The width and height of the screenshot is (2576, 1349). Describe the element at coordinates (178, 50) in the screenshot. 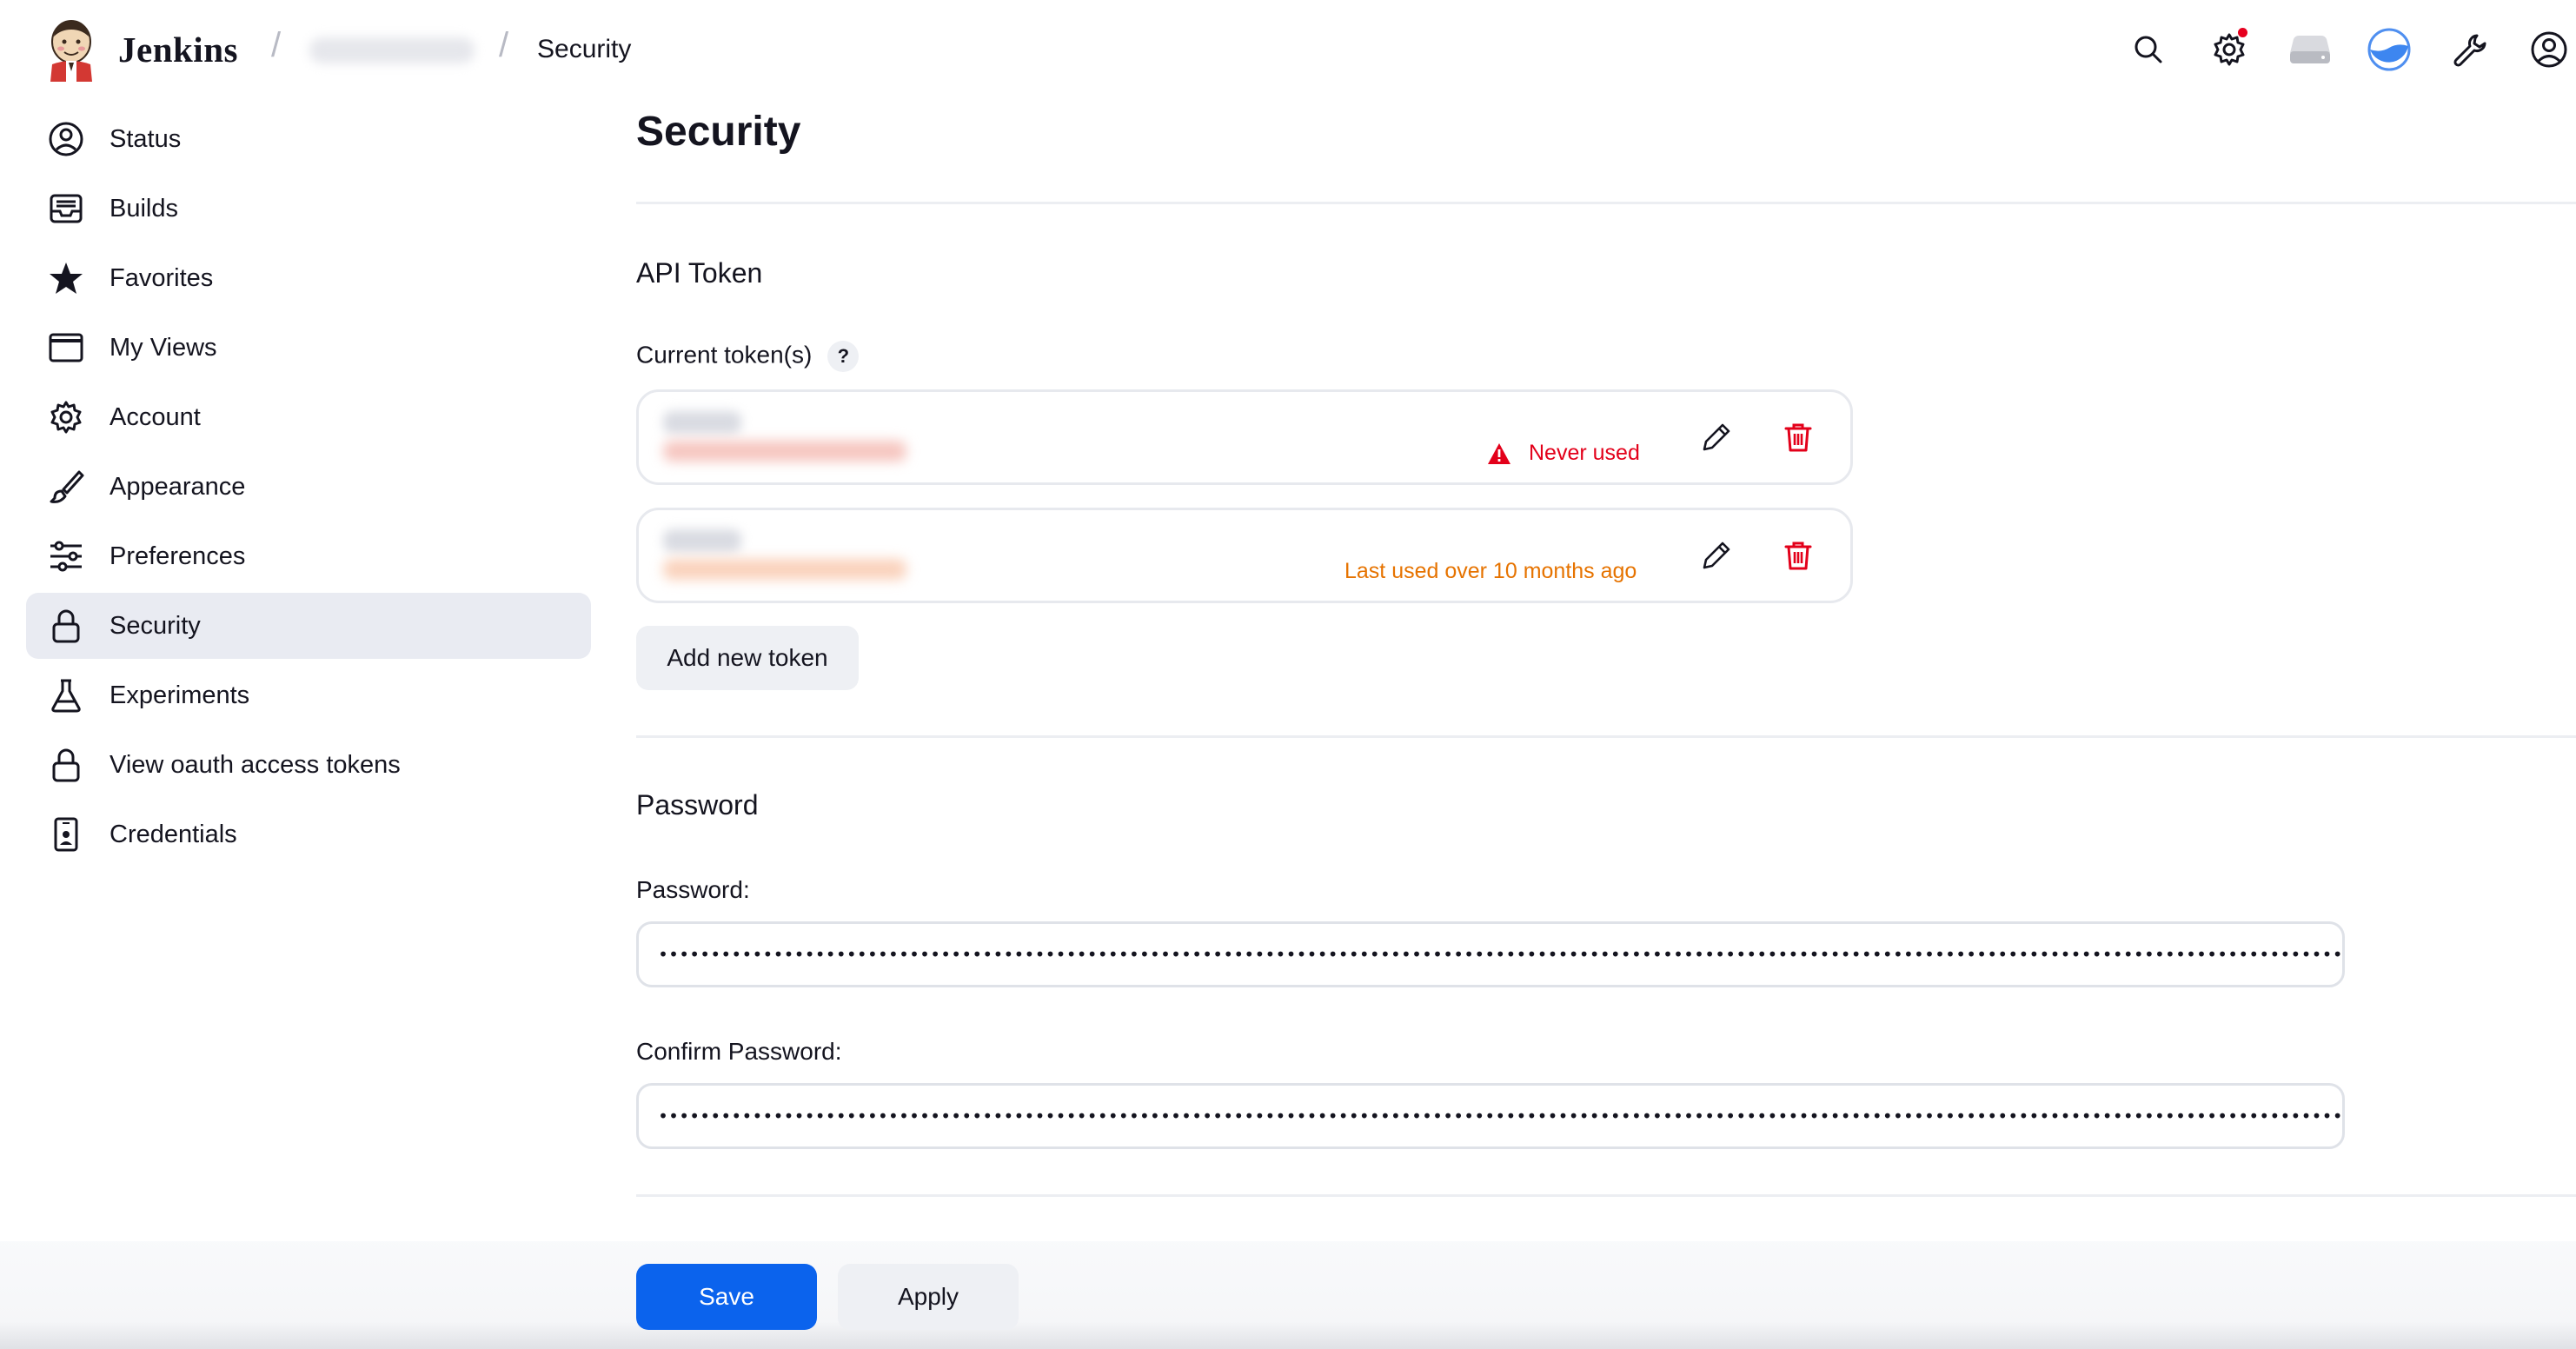

I see `brand-name: Jenkins` at that location.